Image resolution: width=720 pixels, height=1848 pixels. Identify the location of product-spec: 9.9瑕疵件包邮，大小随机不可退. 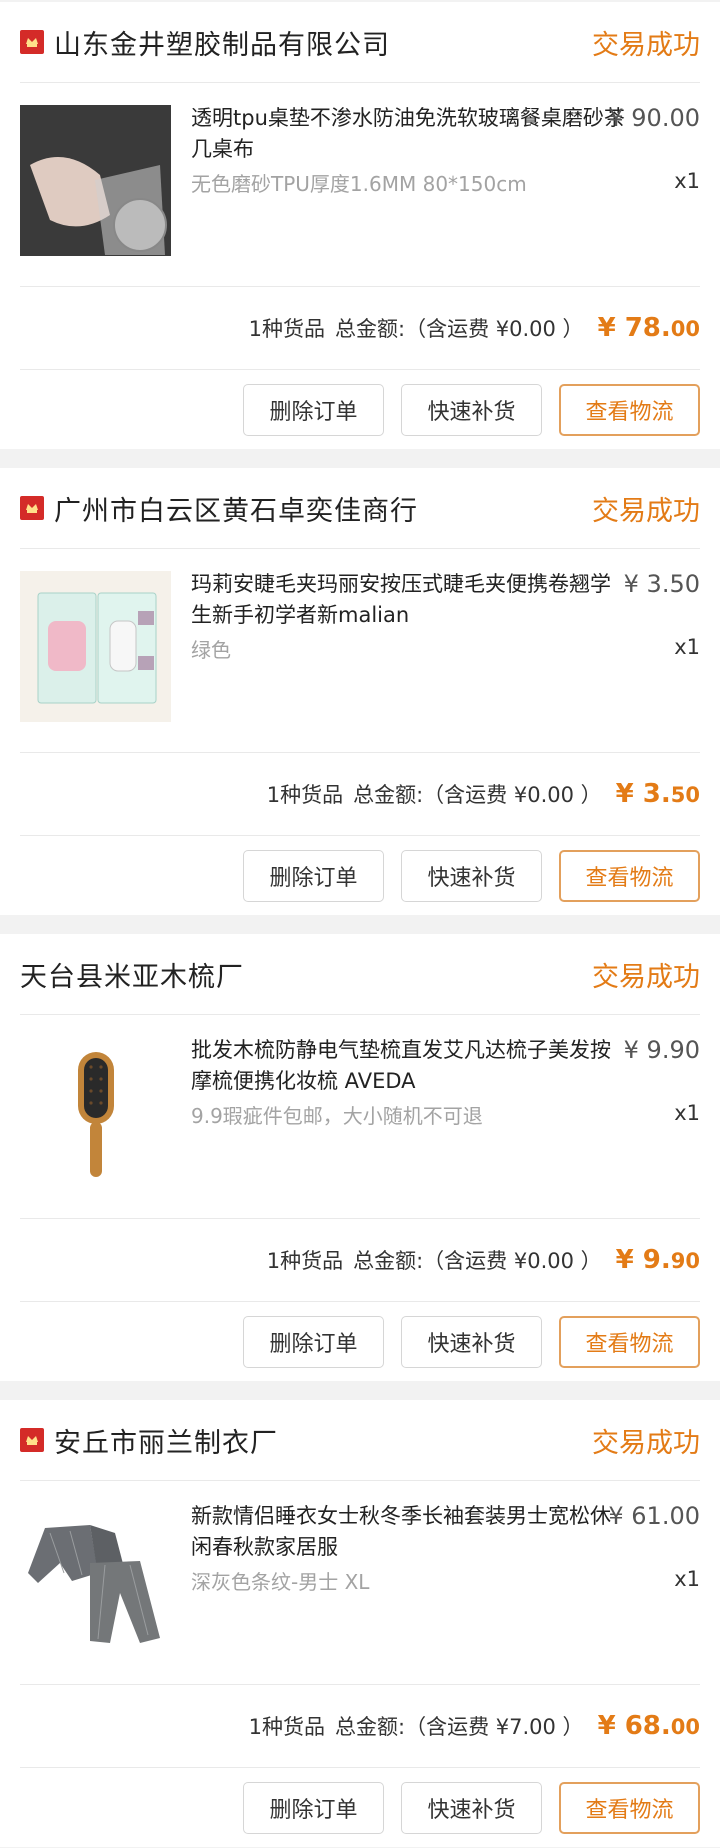
(337, 1116).